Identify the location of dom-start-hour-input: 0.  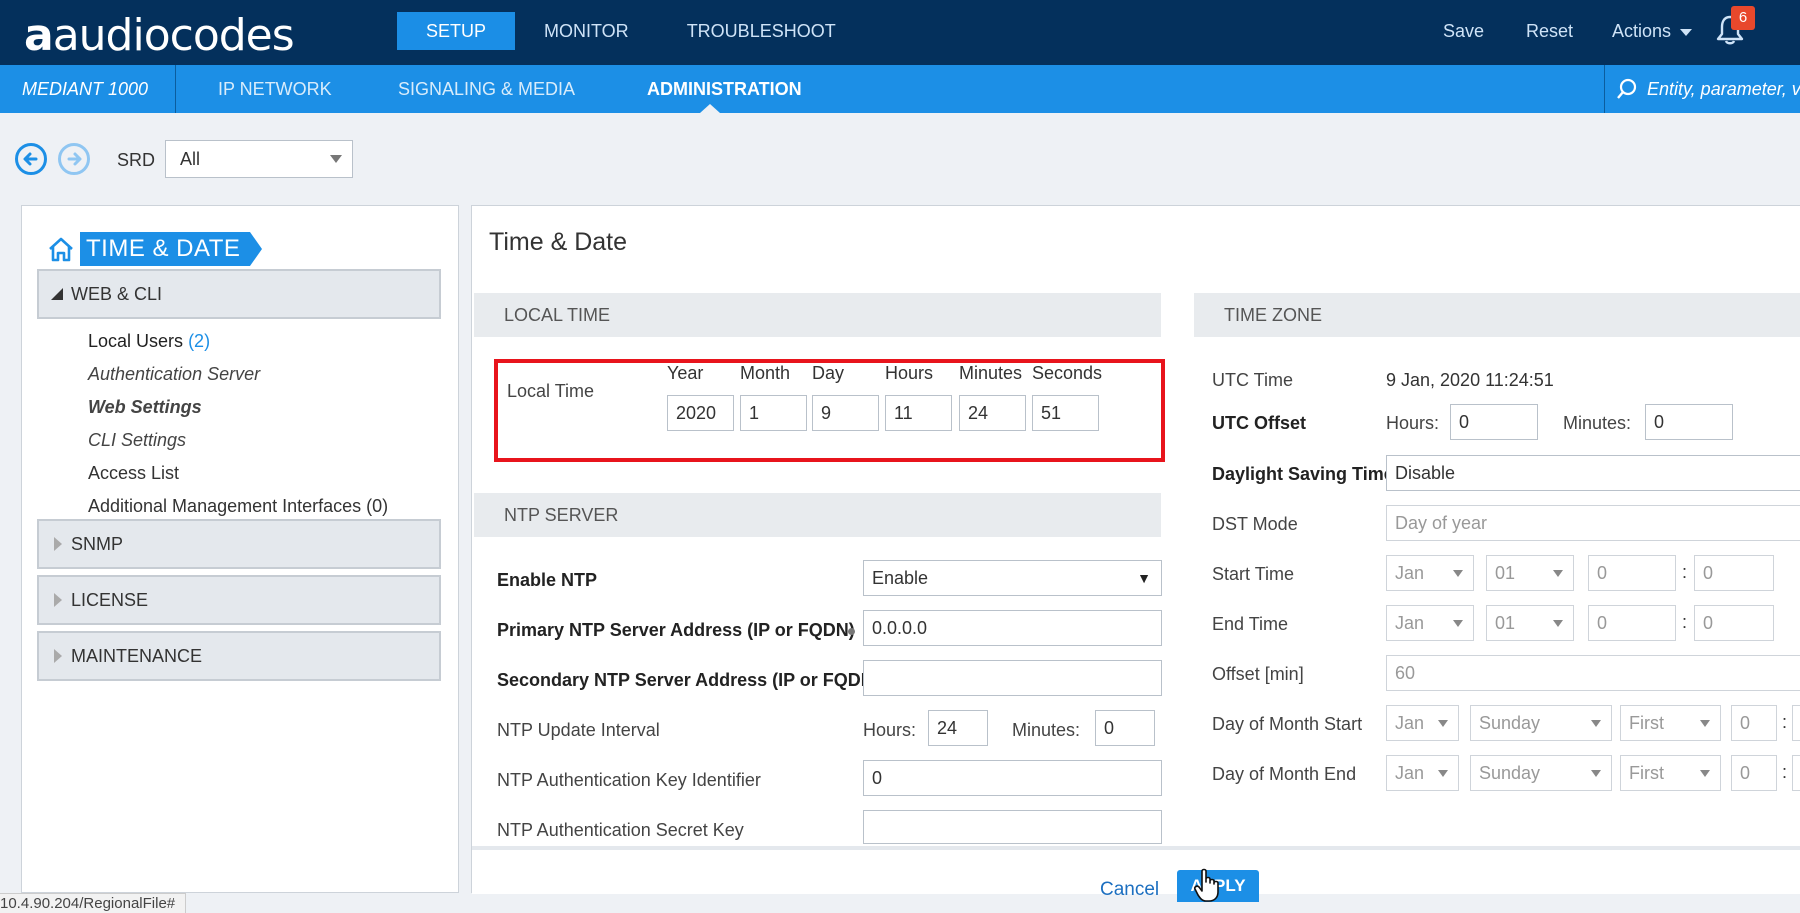
(1754, 723).